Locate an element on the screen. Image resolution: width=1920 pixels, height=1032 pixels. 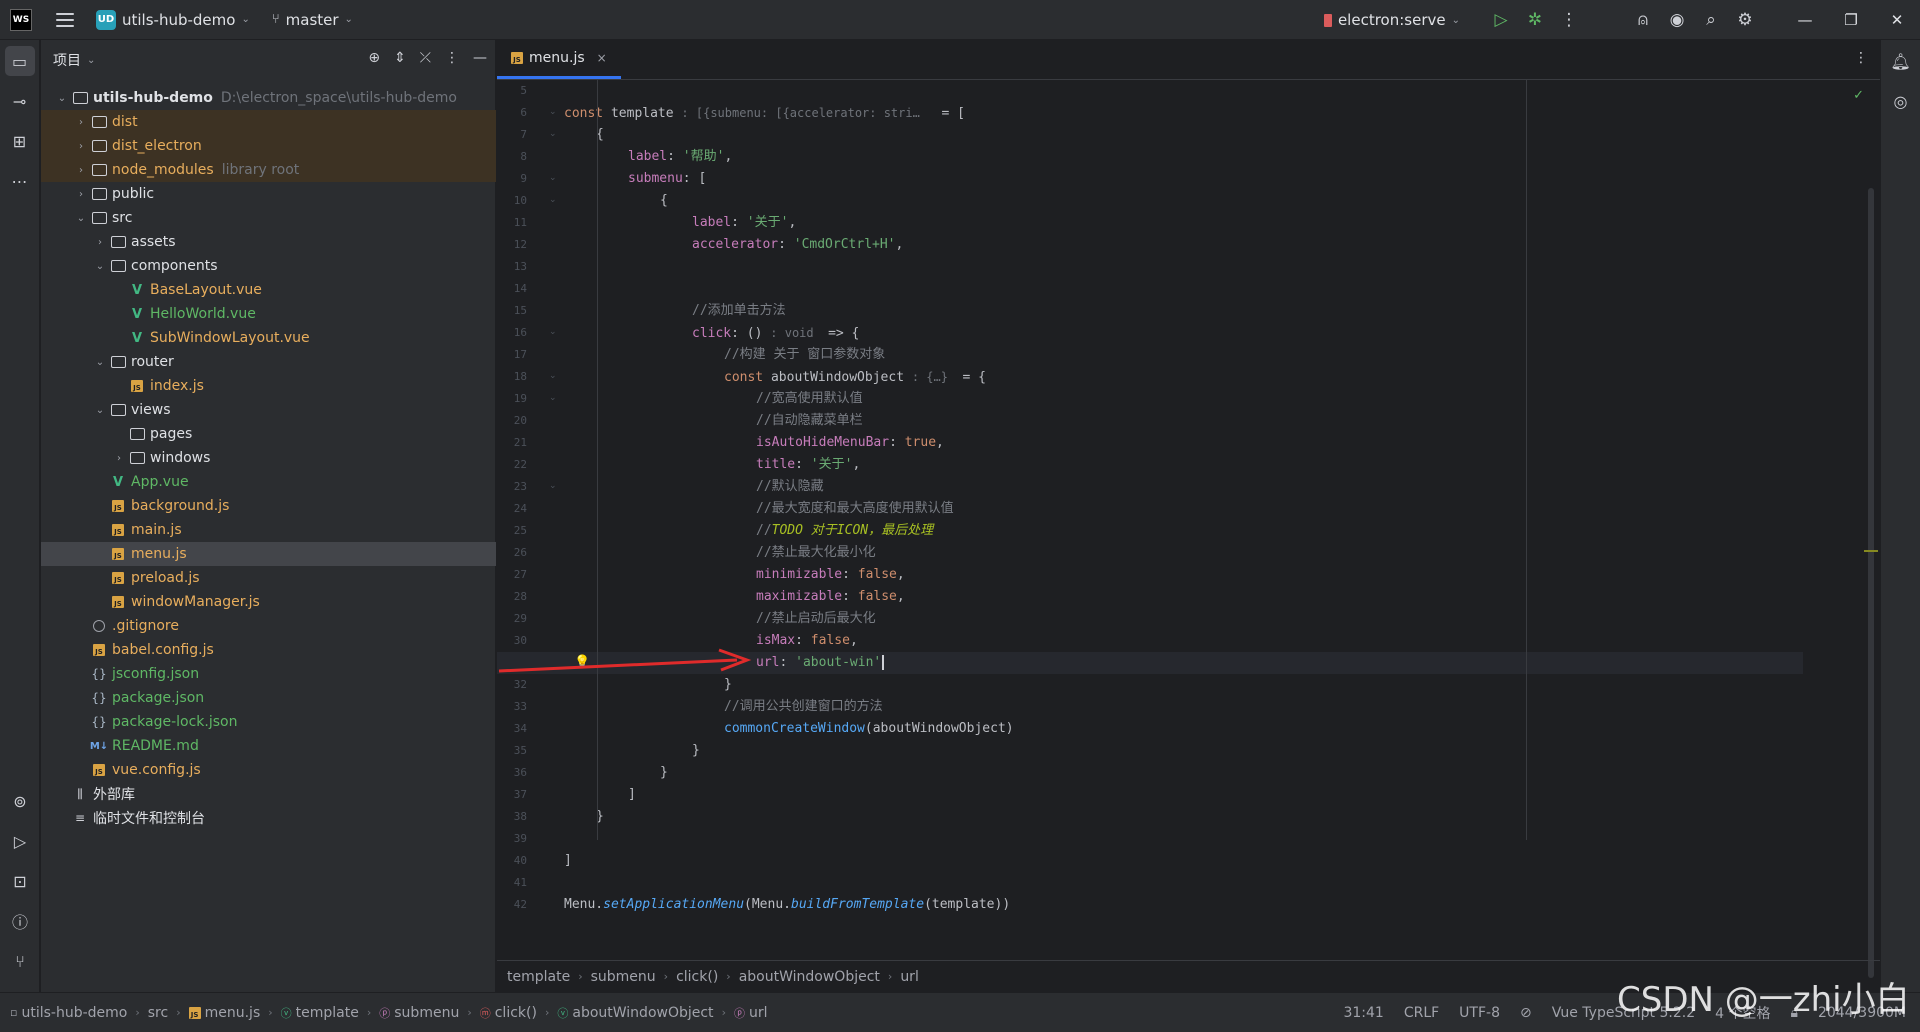
close-tab-icon: × is located at coordinates (602, 58).